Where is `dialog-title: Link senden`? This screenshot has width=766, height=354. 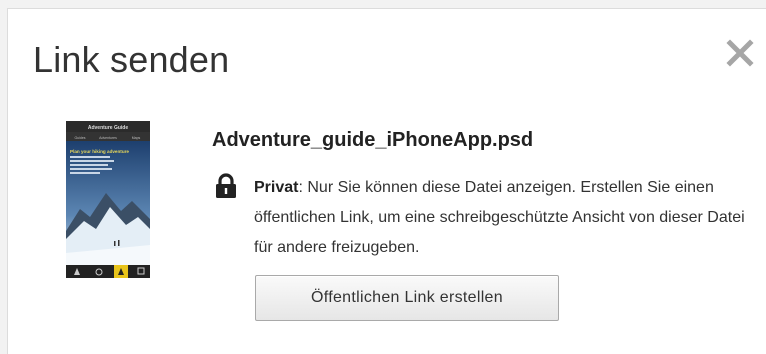
dialog-title: Link senden is located at coordinates (131, 59).